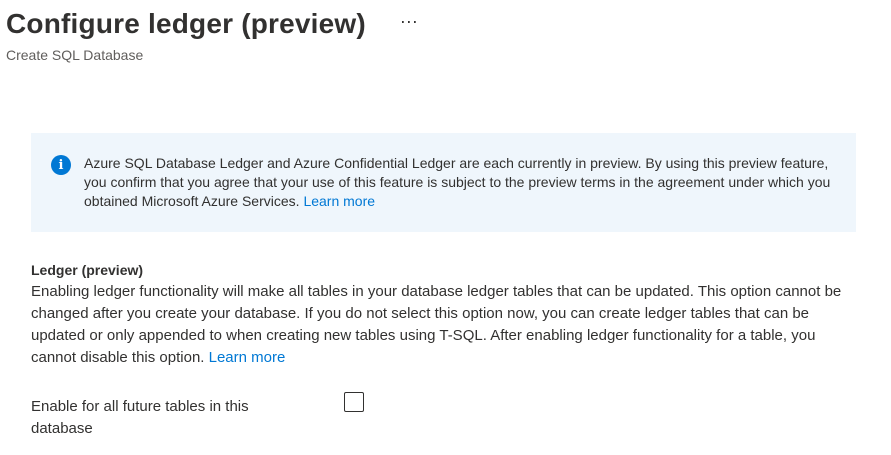  What do you see at coordinates (61, 165) in the screenshot?
I see `info-icon: i` at bounding box center [61, 165].